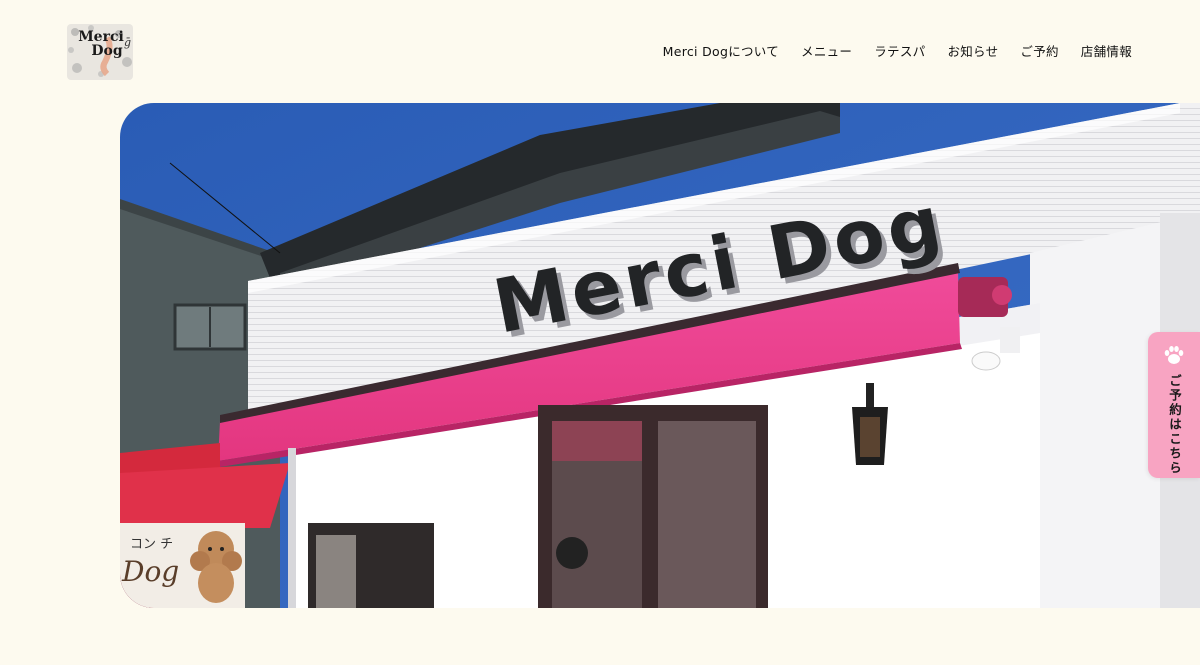  Describe the element at coordinates (151, 544) in the screenshot. I see `neighbor-sign-top: コン チ` at that location.